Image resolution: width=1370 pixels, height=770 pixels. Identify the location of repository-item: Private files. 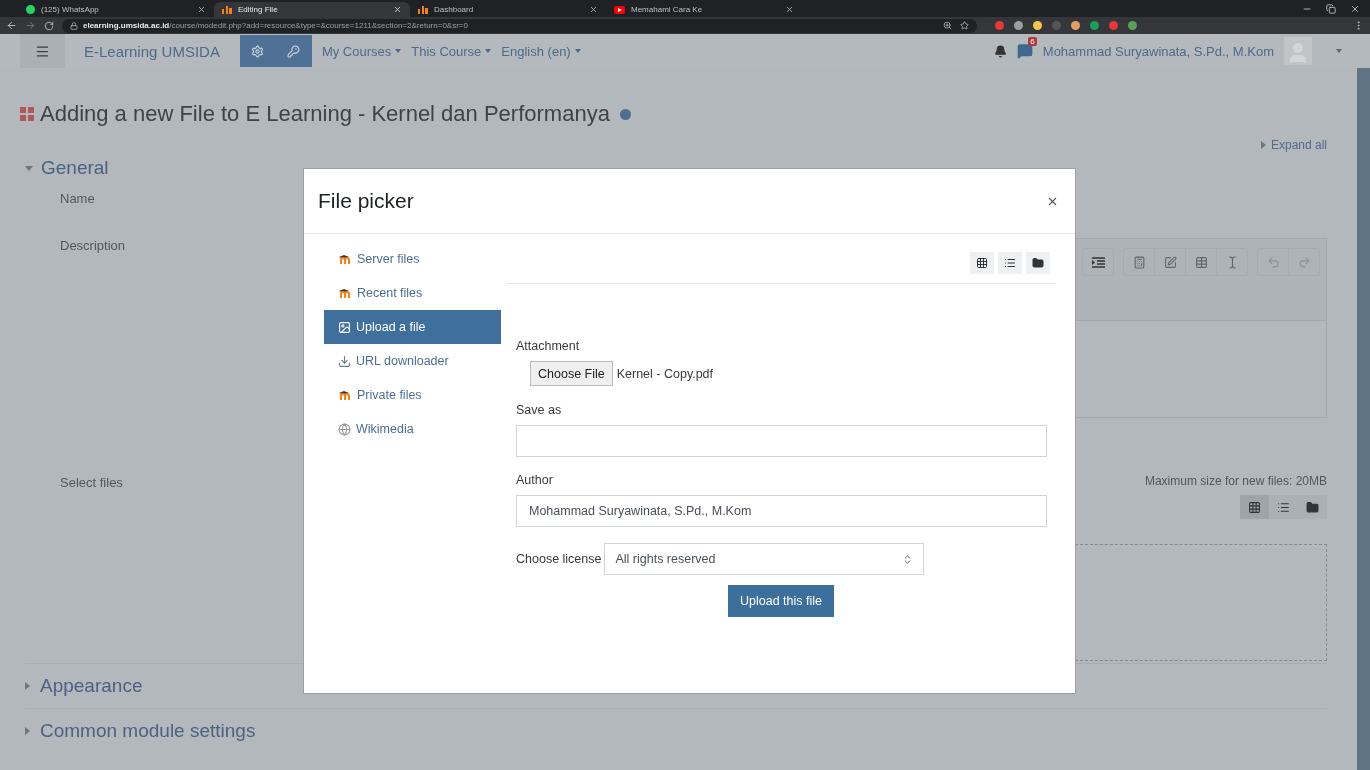
(412, 395).